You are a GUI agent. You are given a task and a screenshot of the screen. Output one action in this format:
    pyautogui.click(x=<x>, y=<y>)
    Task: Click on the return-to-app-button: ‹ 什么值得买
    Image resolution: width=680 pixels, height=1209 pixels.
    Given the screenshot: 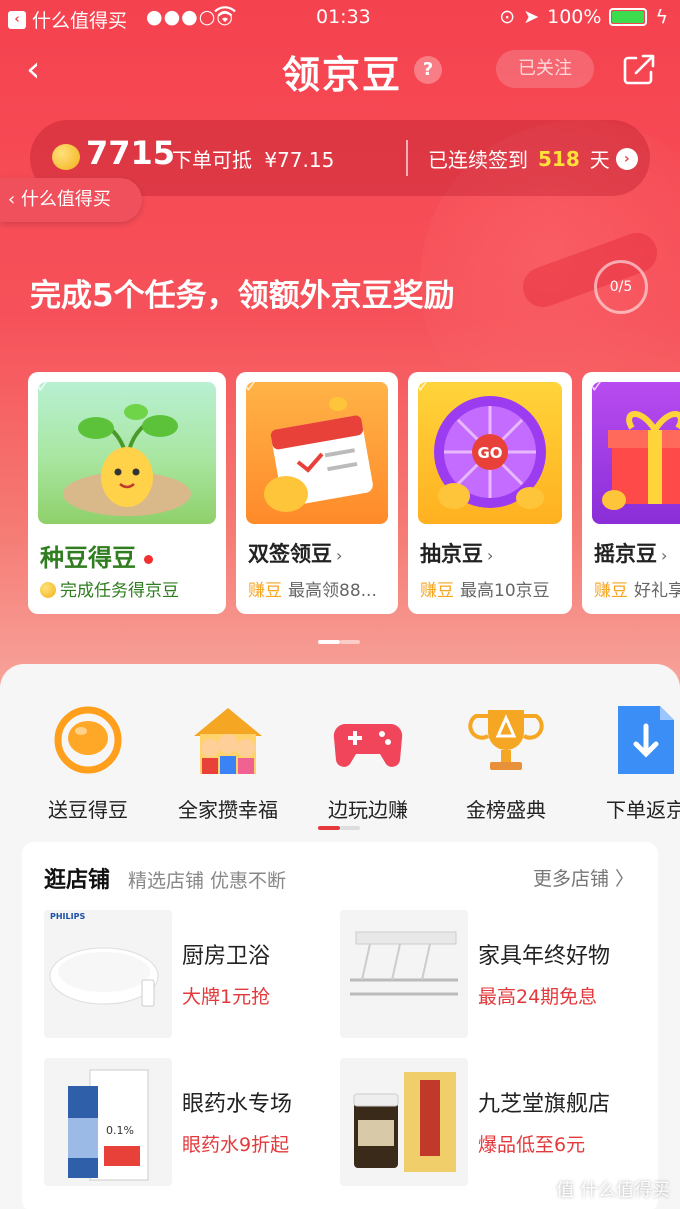 What is the action you would take?
    pyautogui.click(x=71, y=200)
    